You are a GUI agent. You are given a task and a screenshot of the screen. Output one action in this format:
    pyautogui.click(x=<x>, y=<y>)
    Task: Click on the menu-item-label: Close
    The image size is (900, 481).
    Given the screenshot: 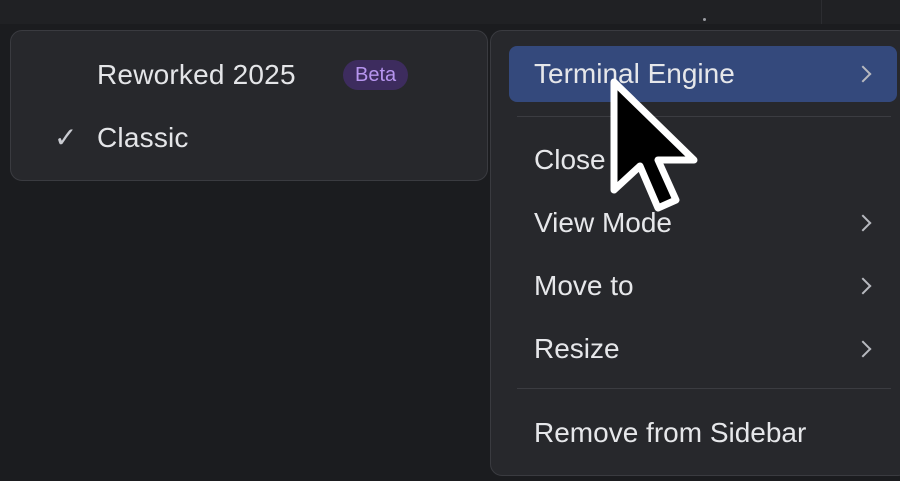 What is the action you would take?
    pyautogui.click(x=570, y=159)
    